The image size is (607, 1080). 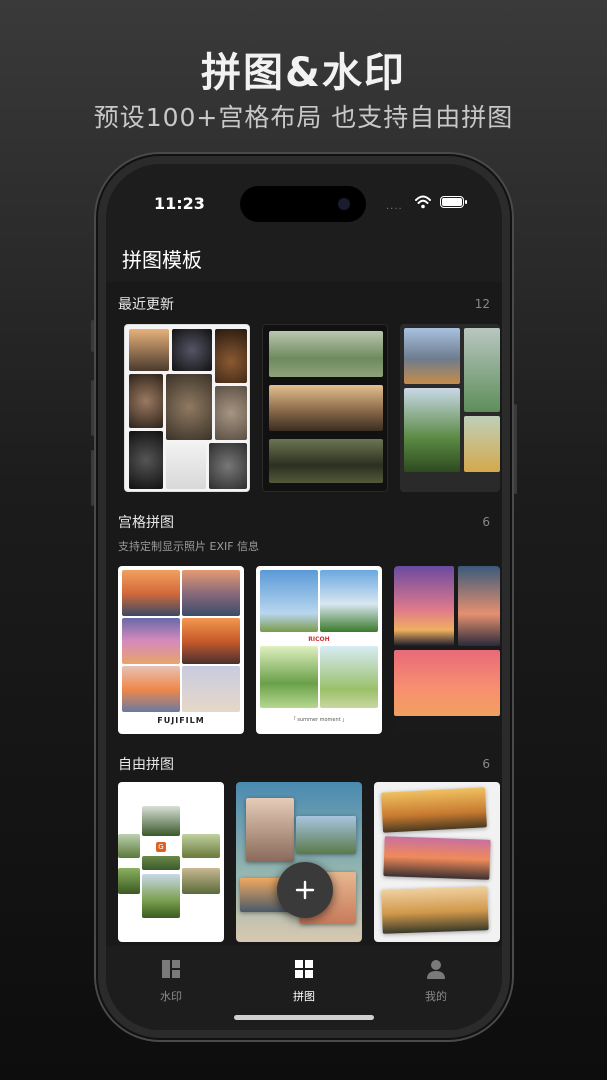 I want to click on template-card-ricoh: RICOH 「 summer moment 」, so click(x=319, y=650).